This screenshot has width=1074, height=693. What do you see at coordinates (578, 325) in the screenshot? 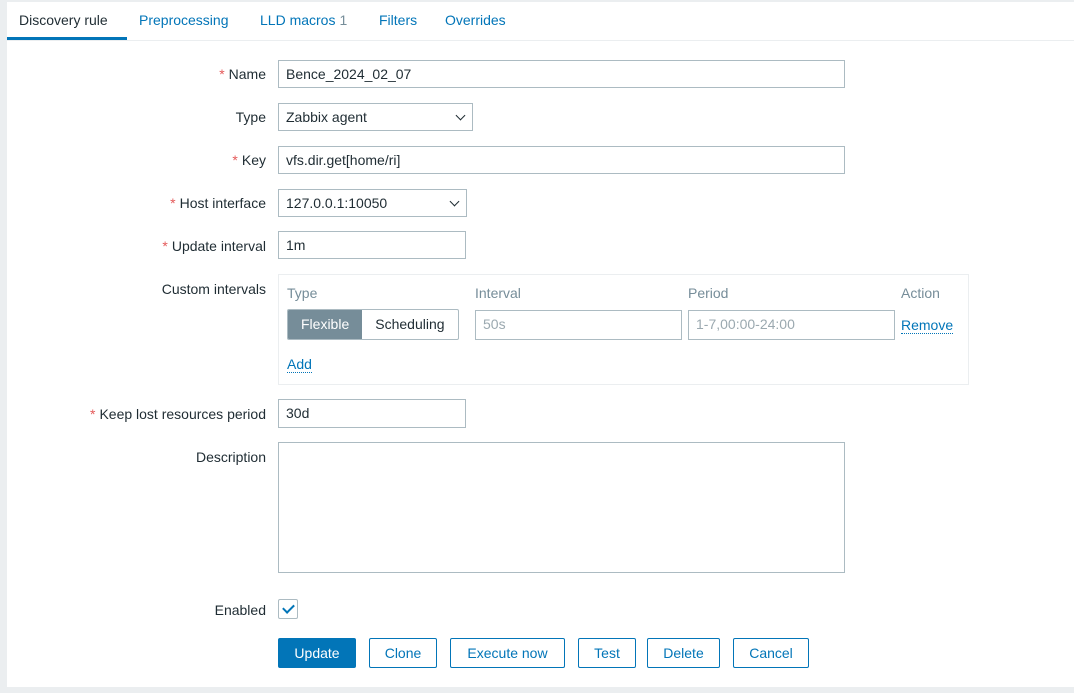
I see `interval-input: 50s` at bounding box center [578, 325].